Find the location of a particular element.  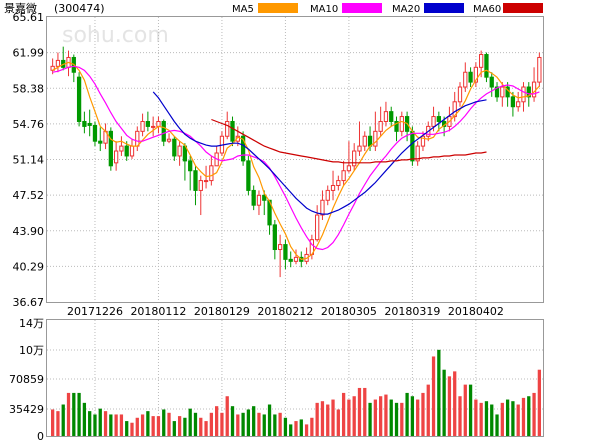

volume-tick-label: 70859 is located at coordinates (26, 379).